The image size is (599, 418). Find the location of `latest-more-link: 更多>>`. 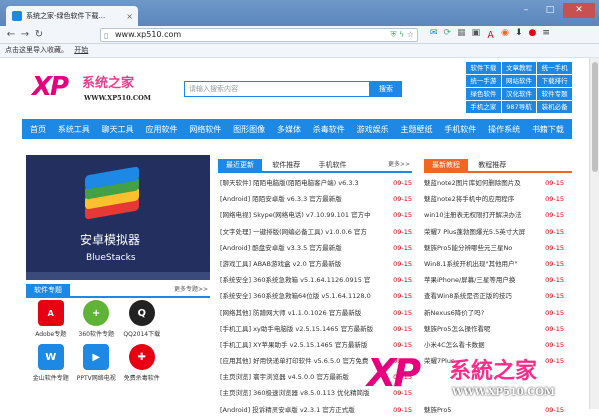

latest-more-link: 更多>> is located at coordinates (399, 165).